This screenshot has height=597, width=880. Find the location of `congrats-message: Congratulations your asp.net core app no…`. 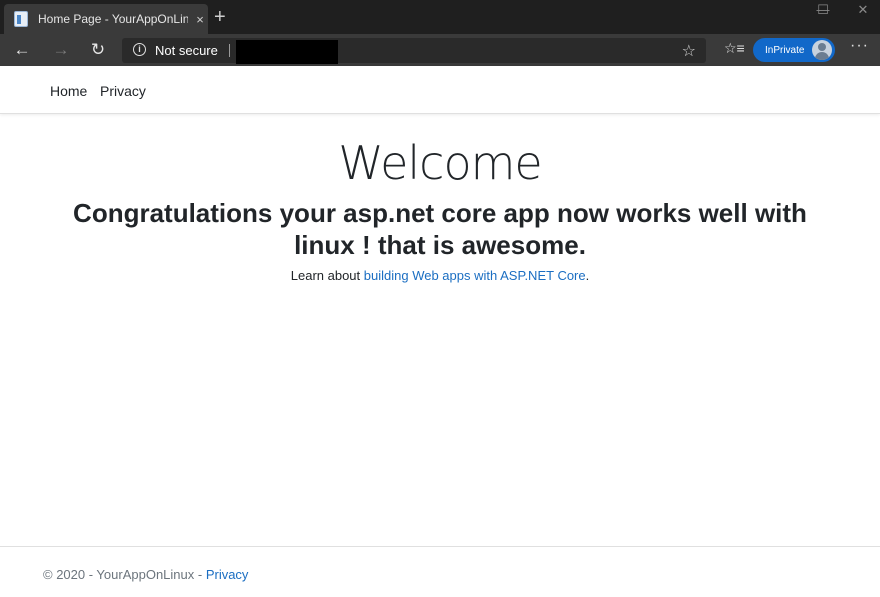

congrats-message: Congratulations your asp.net core app no… is located at coordinates (440, 229).